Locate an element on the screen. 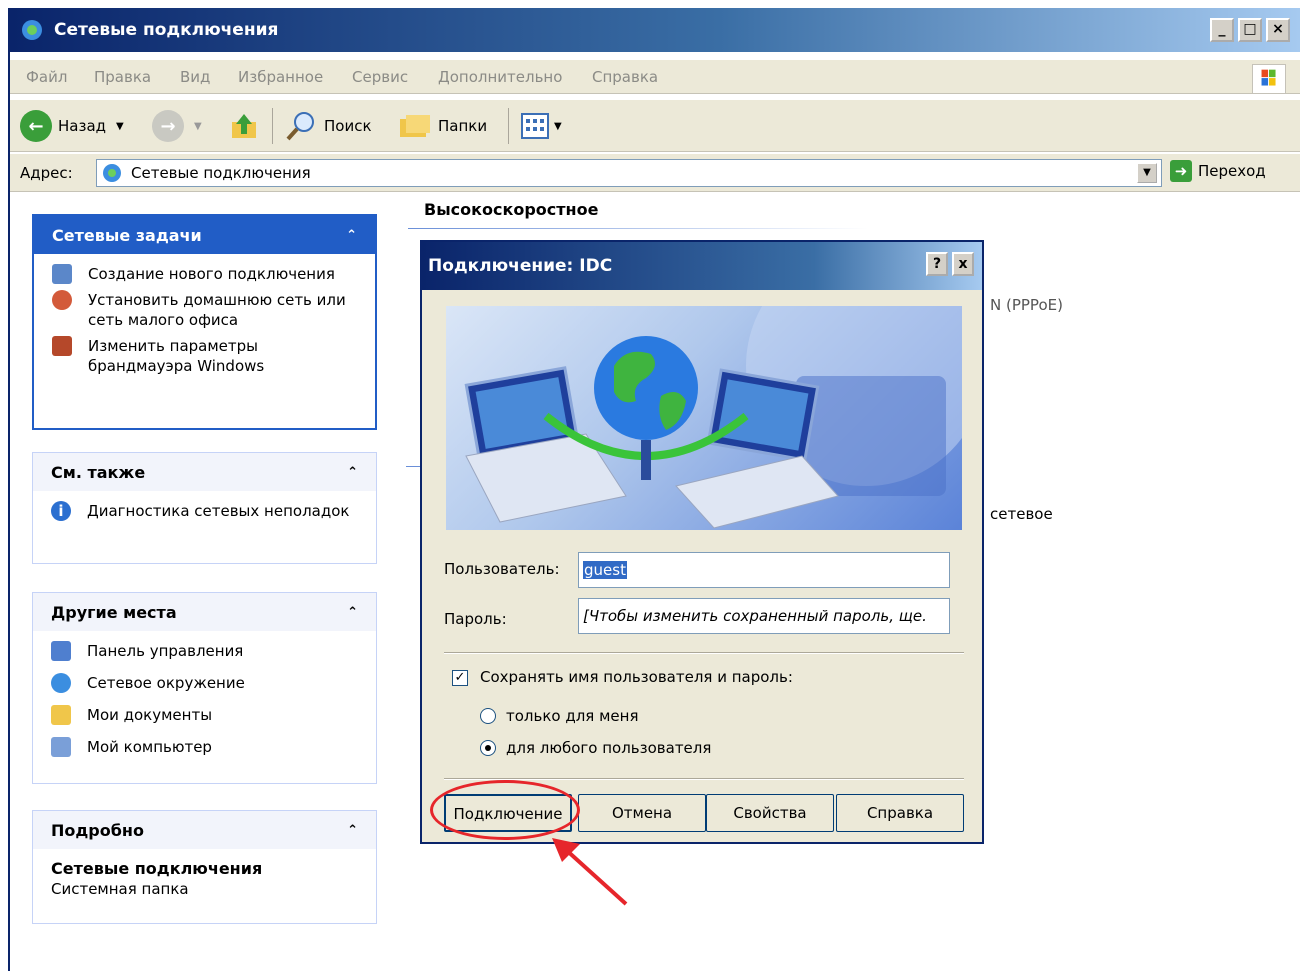 The image size is (1300, 971). window-title: Сетевые подключения is located at coordinates (166, 30).